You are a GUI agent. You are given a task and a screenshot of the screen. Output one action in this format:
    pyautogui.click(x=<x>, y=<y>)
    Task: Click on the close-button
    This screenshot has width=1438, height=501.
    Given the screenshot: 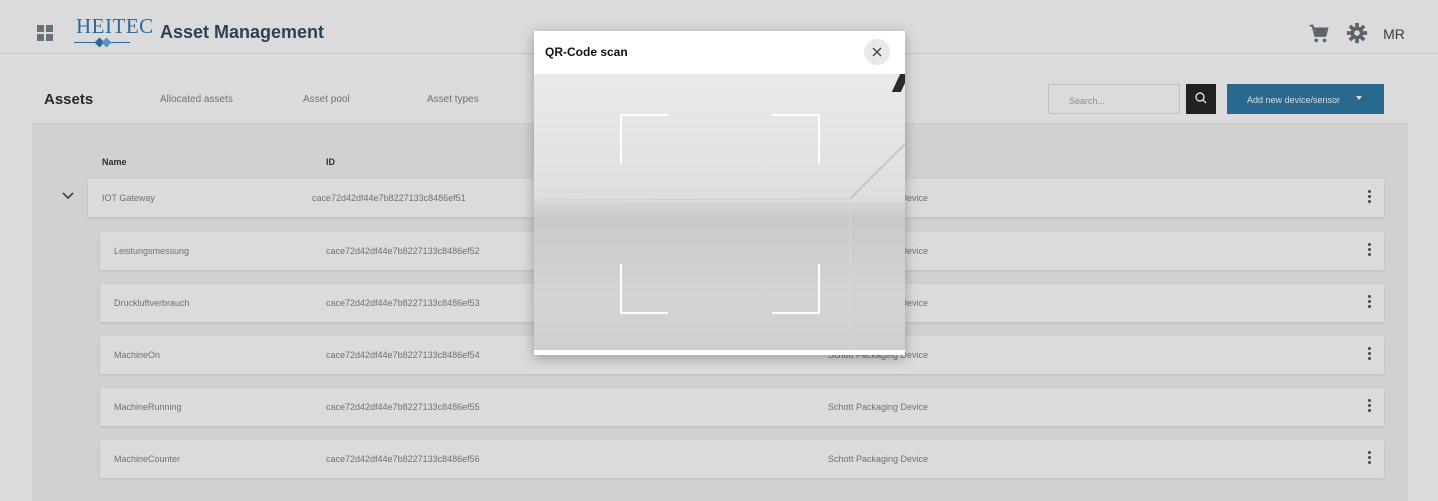 What is the action you would take?
    pyautogui.click(x=877, y=52)
    